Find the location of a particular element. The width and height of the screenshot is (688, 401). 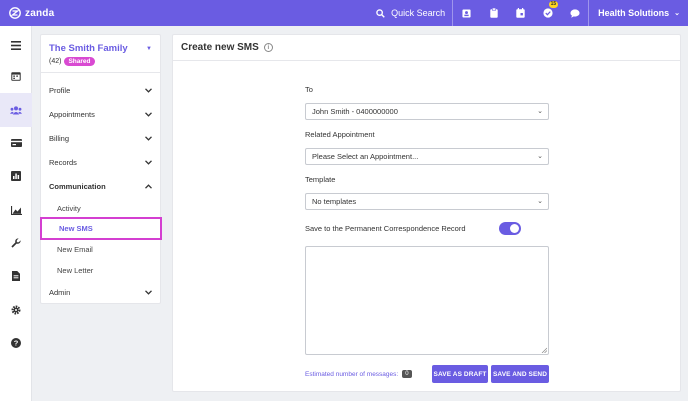

rail-calendar is located at coordinates (16, 76).